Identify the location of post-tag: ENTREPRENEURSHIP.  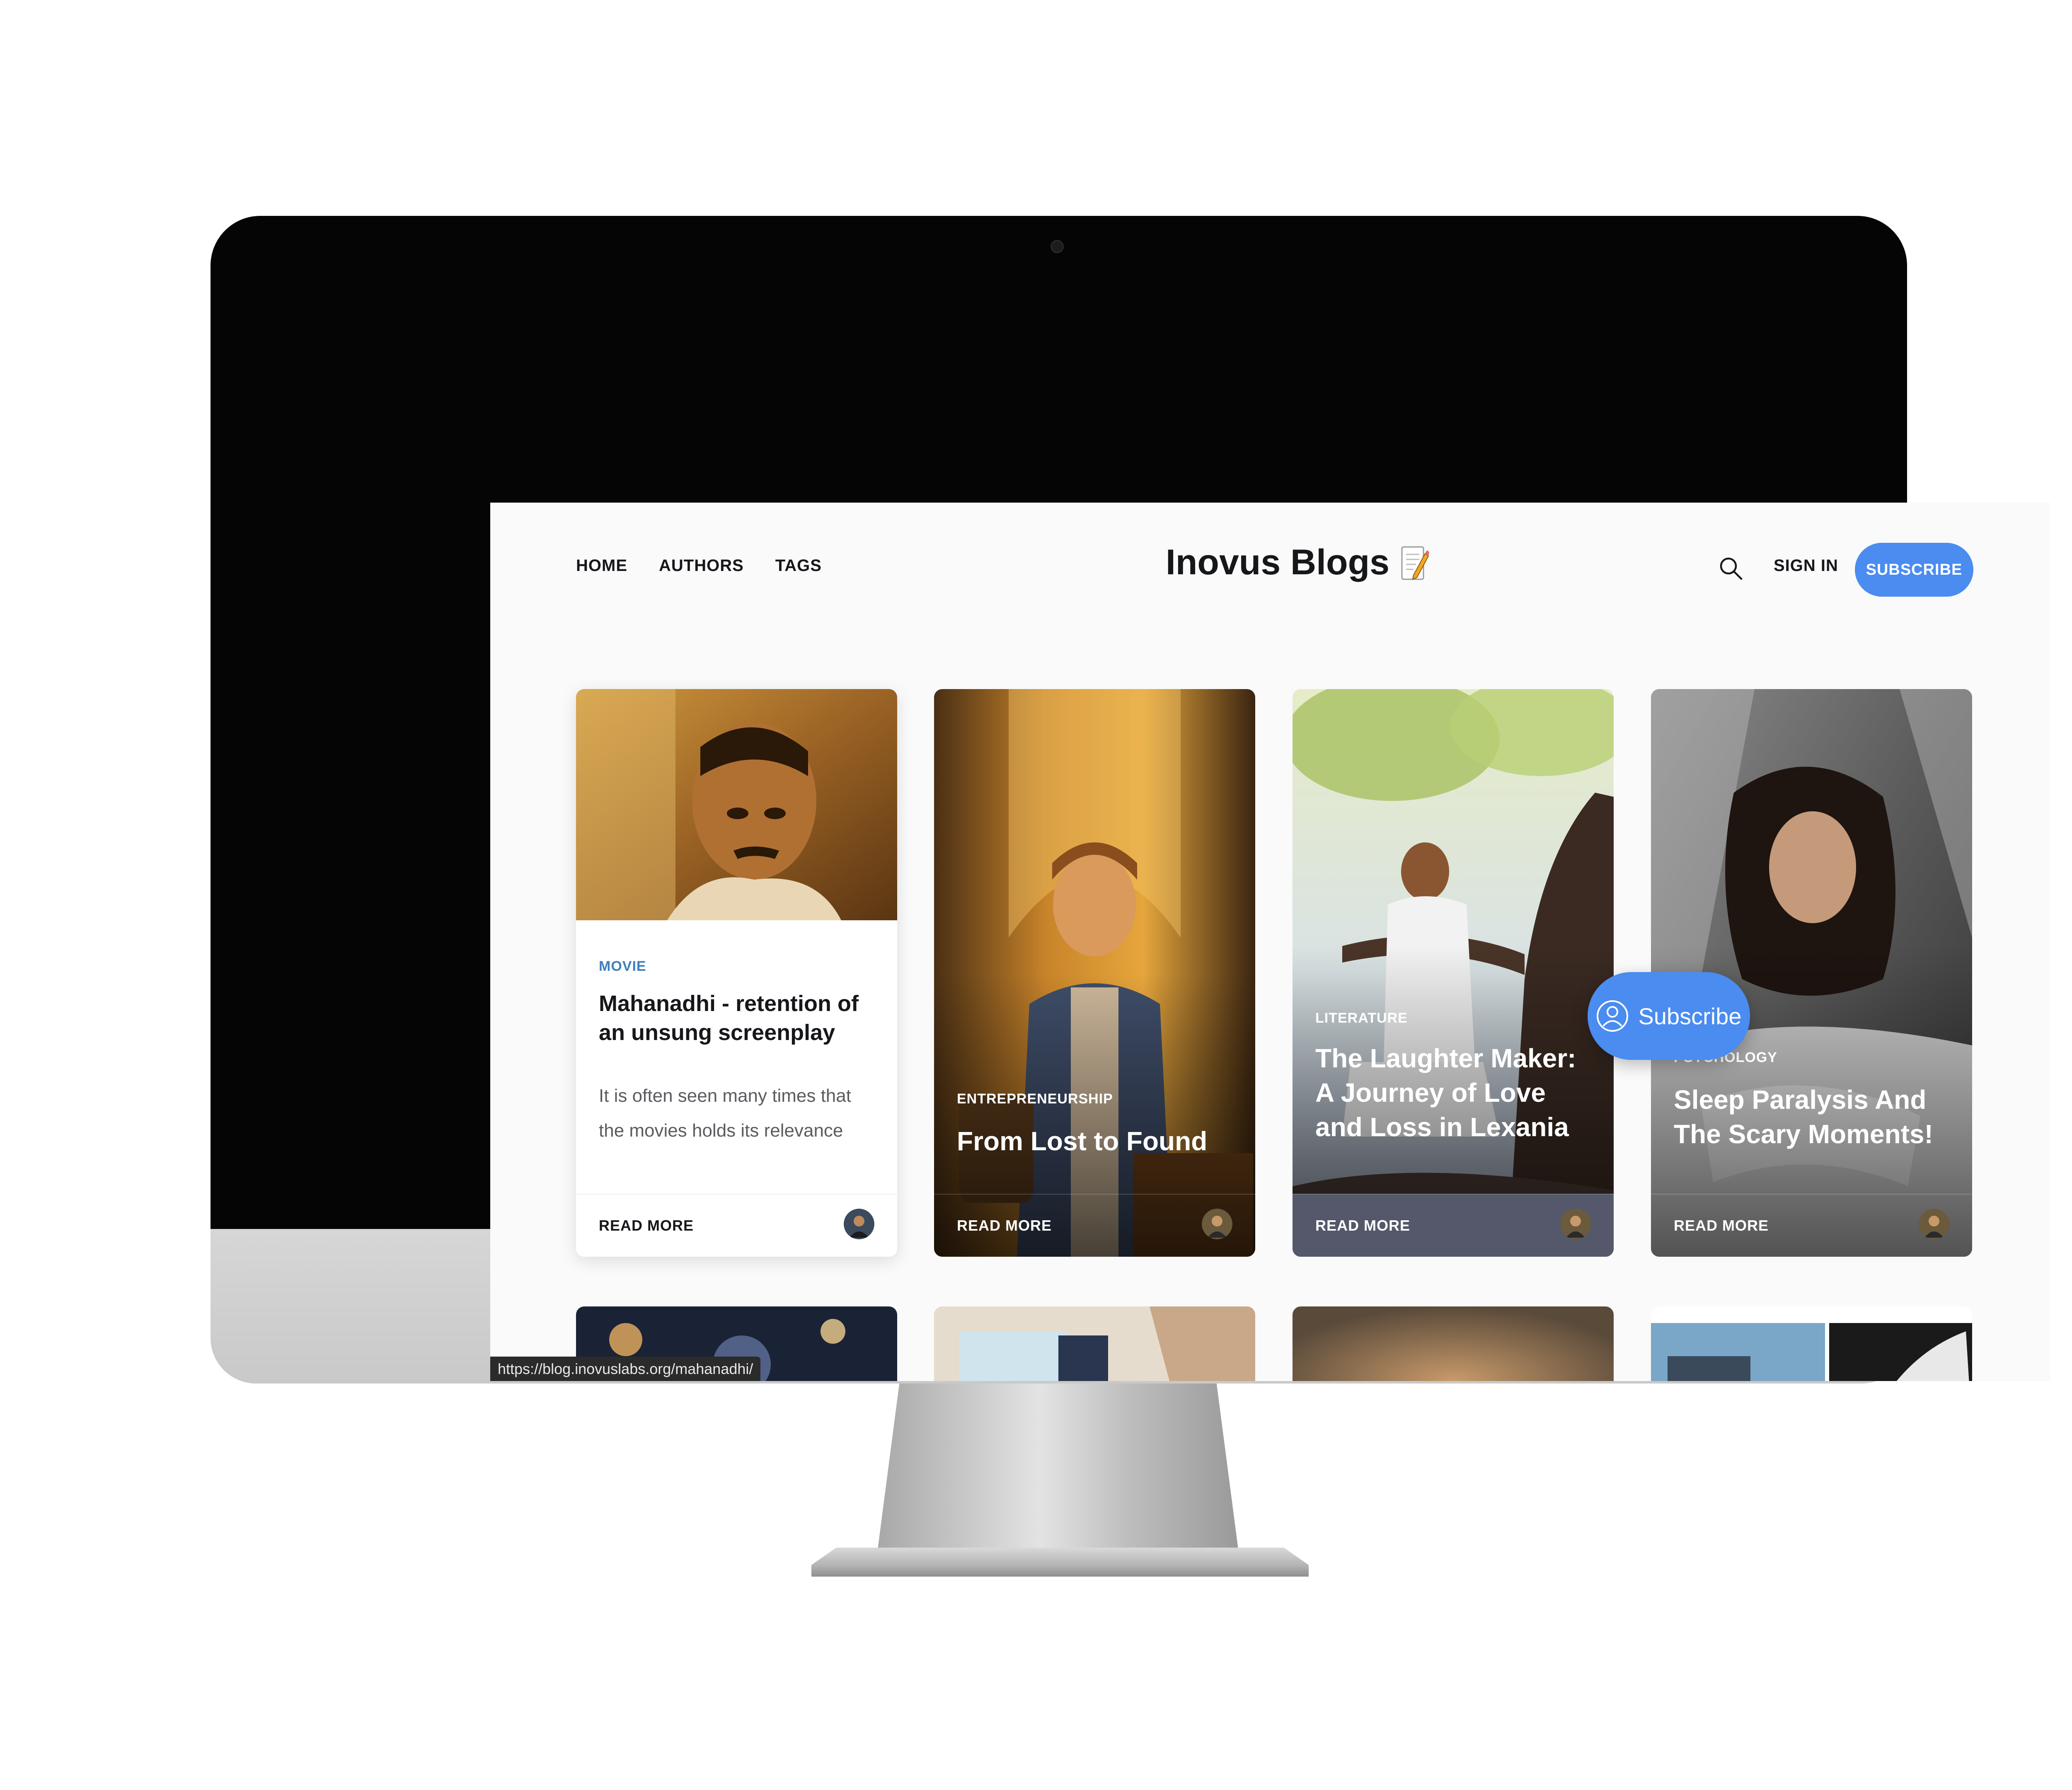
(1035, 1099).